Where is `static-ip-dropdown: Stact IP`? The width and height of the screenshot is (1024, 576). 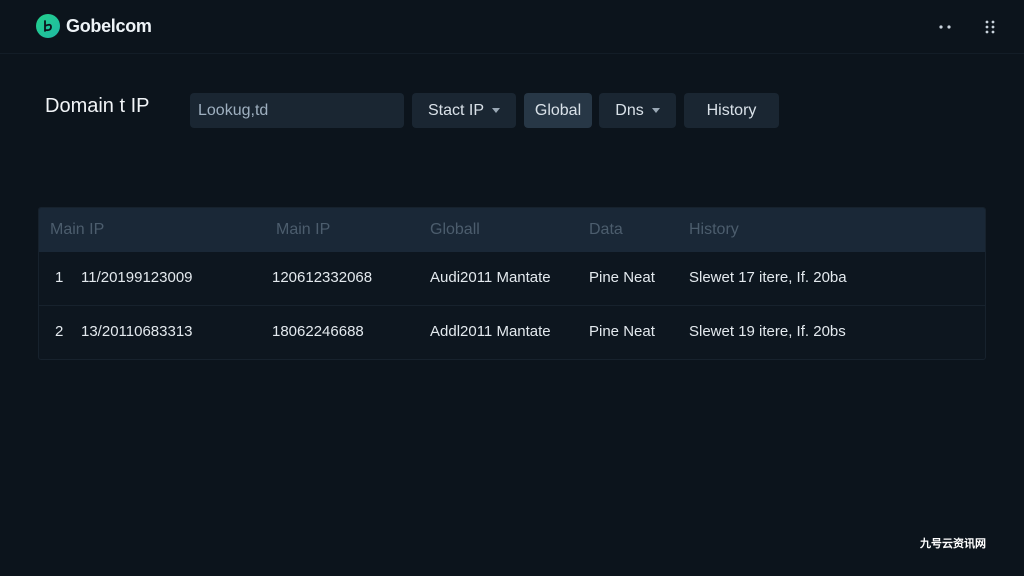 static-ip-dropdown: Stact IP is located at coordinates (464, 110).